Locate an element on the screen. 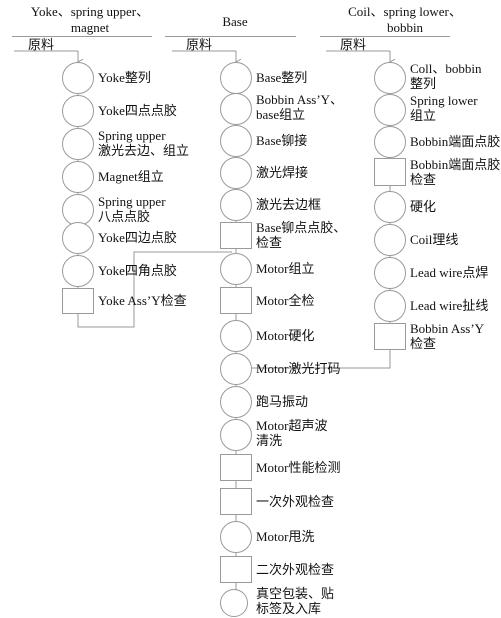 Image resolution: width=501 pixels, height=618 pixels. node-label: Bobbin Ass’Y 检查 is located at coordinates (447, 336).